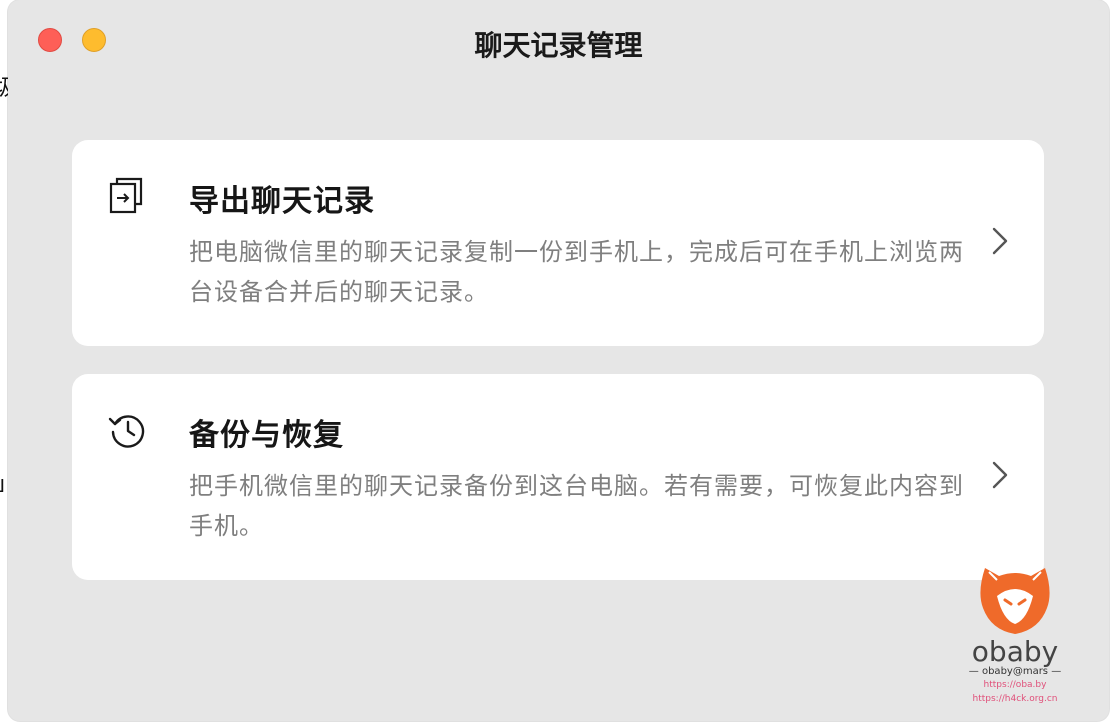  What do you see at coordinates (1015, 699) in the screenshot?
I see `watermark-url: https://h4ck.org.cn` at bounding box center [1015, 699].